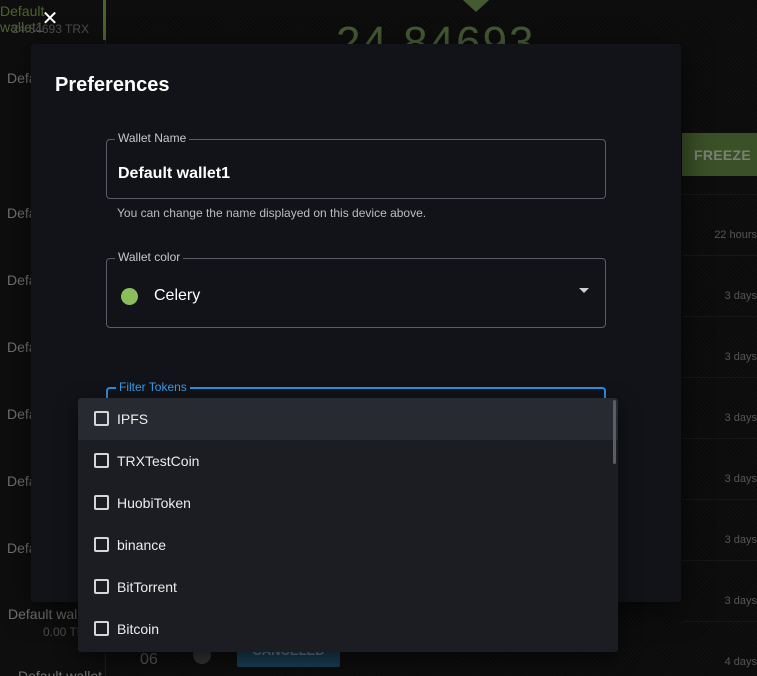 The image size is (757, 676). What do you see at coordinates (153, 387) in the screenshot?
I see `filter-tokens-label: Filter Tokens` at bounding box center [153, 387].